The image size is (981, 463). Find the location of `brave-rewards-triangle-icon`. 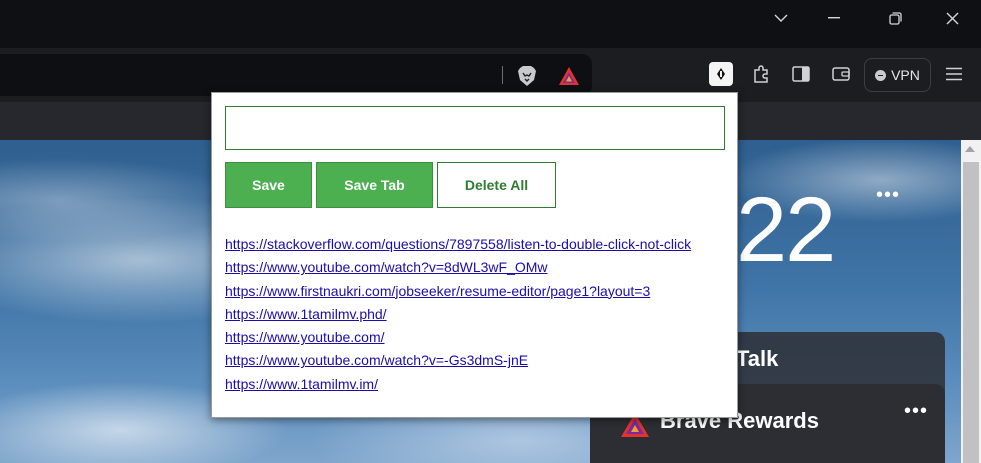

brave-rewards-triangle-icon is located at coordinates (569, 76).